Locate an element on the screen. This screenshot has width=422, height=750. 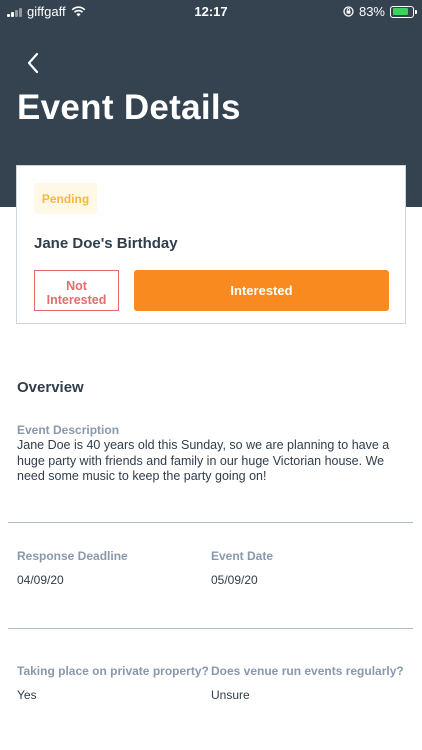
rotation-lock-icon is located at coordinates (348, 11).